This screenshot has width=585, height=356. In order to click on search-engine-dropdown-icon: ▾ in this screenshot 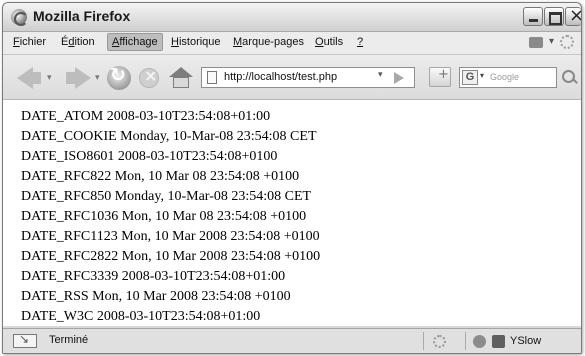, I will do `click(482, 75)`.